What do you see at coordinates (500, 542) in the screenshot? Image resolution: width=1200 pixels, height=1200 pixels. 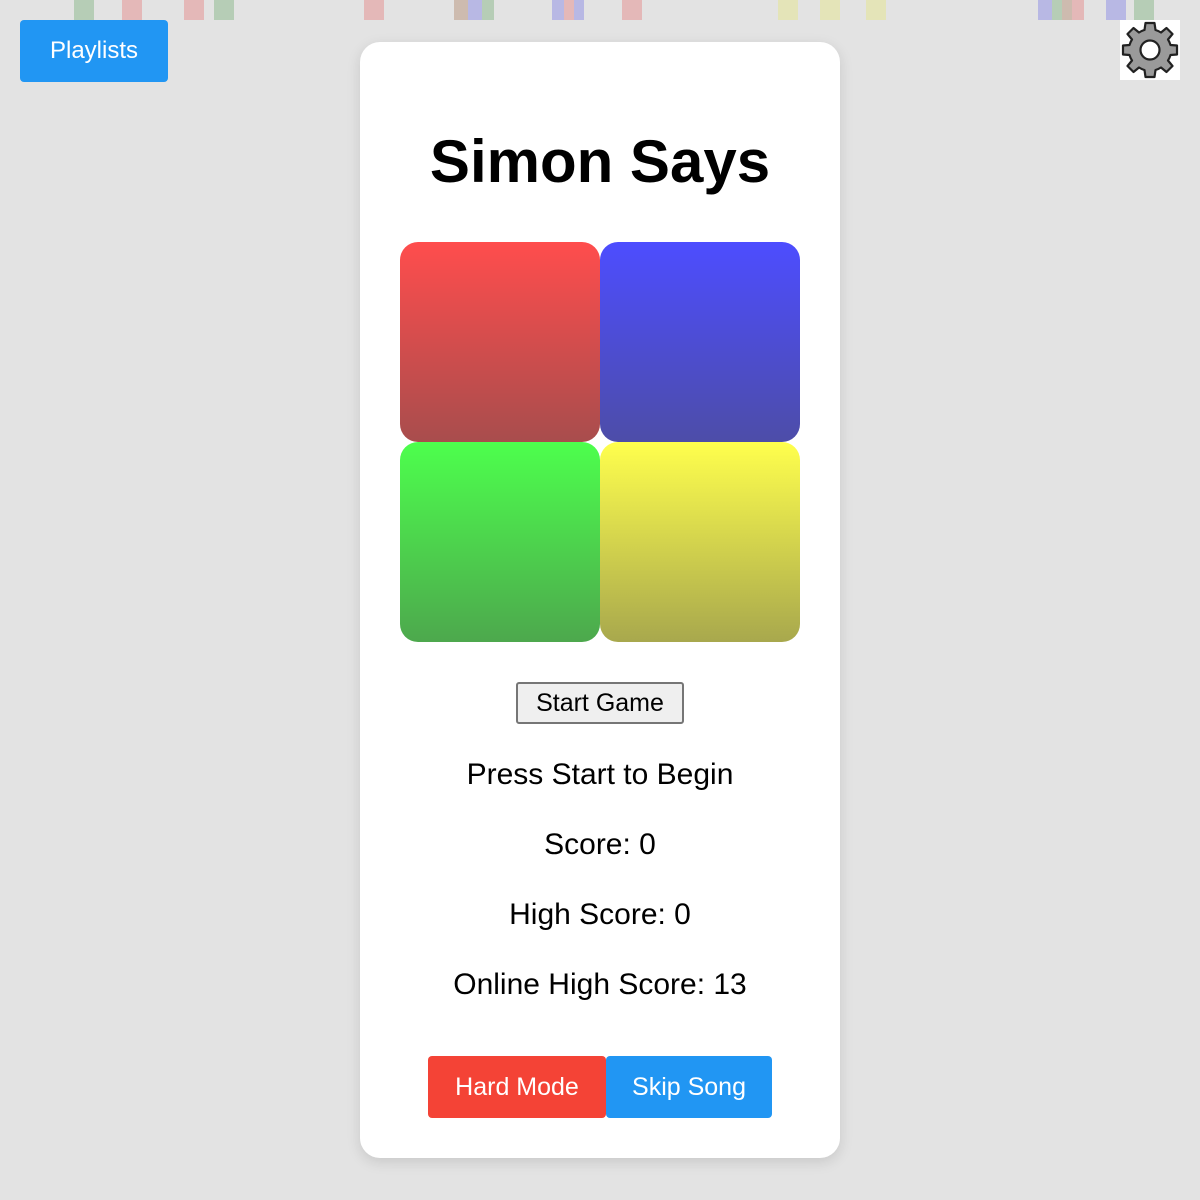 I see `simon-pad-green` at bounding box center [500, 542].